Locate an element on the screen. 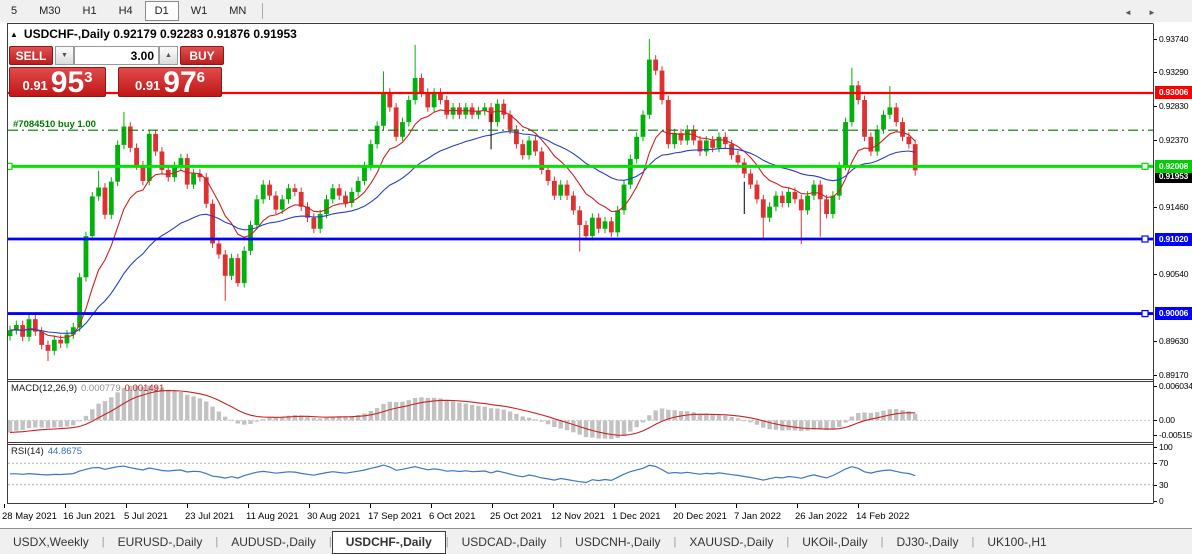  date-tick-label: 25 Oct 2021 is located at coordinates (516, 516).